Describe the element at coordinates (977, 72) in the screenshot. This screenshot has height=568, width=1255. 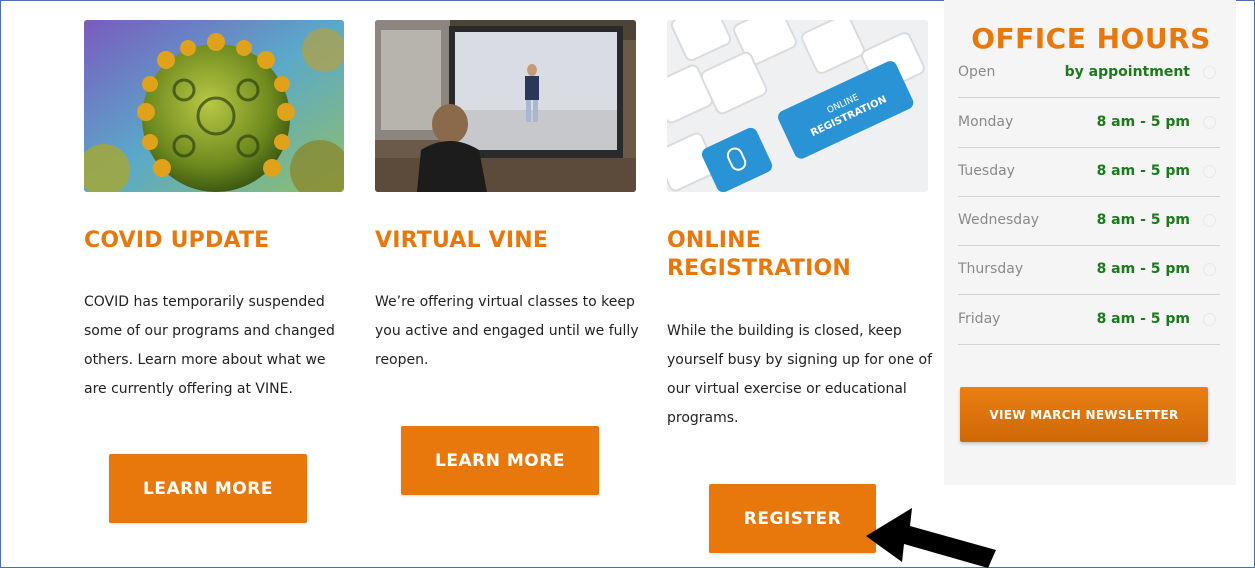
I see `hours-day: Open` at that location.